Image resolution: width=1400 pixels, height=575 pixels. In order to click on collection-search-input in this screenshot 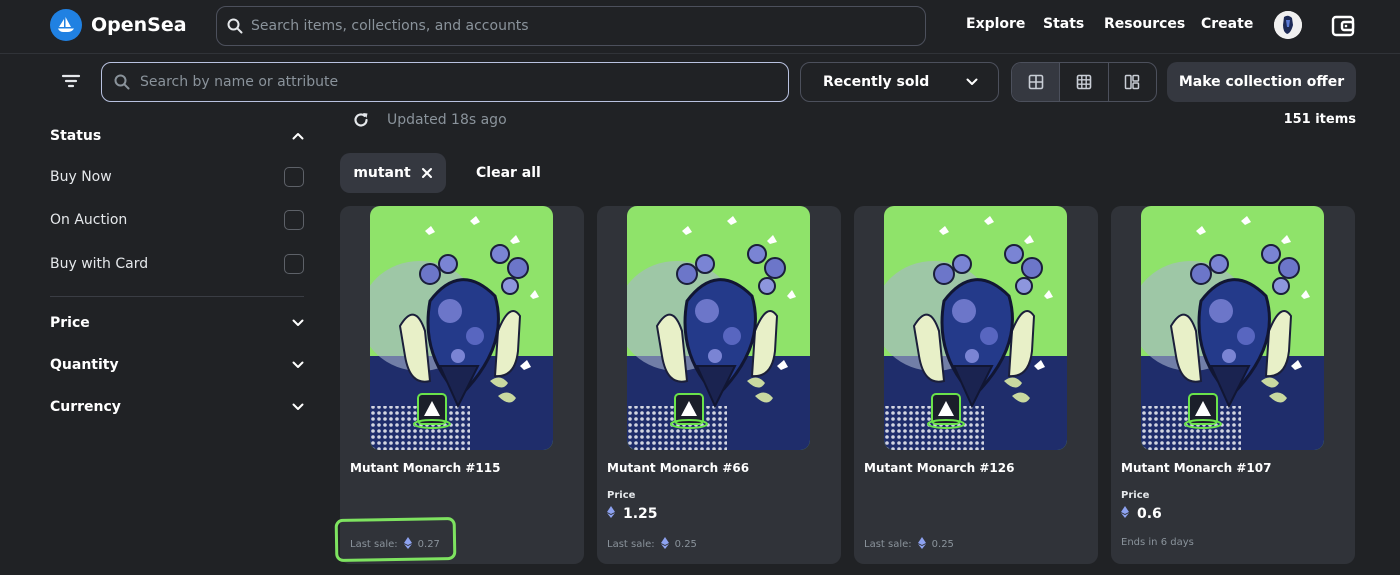, I will do `click(450, 82)`.